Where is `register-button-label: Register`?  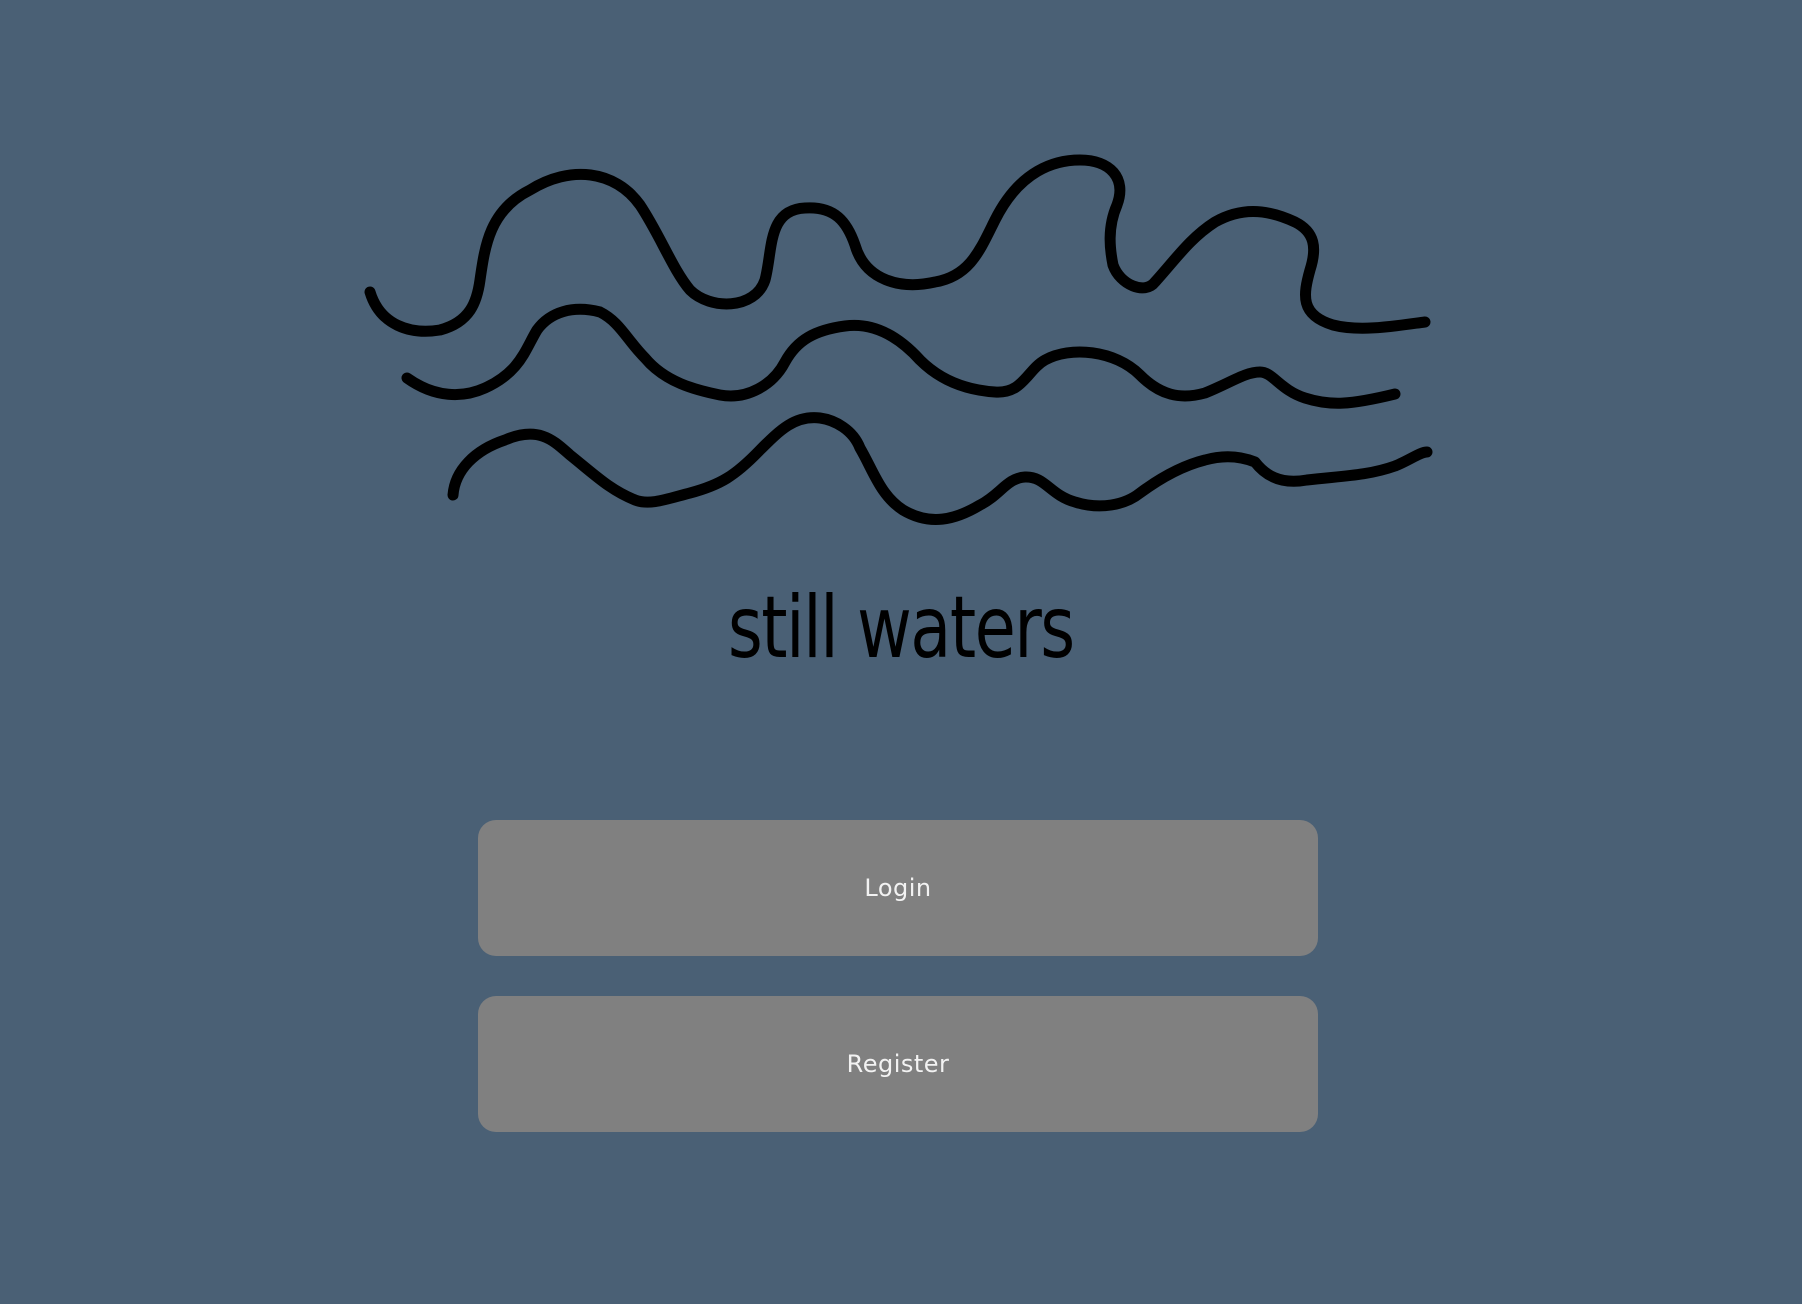
register-button-label: Register is located at coordinates (898, 1064).